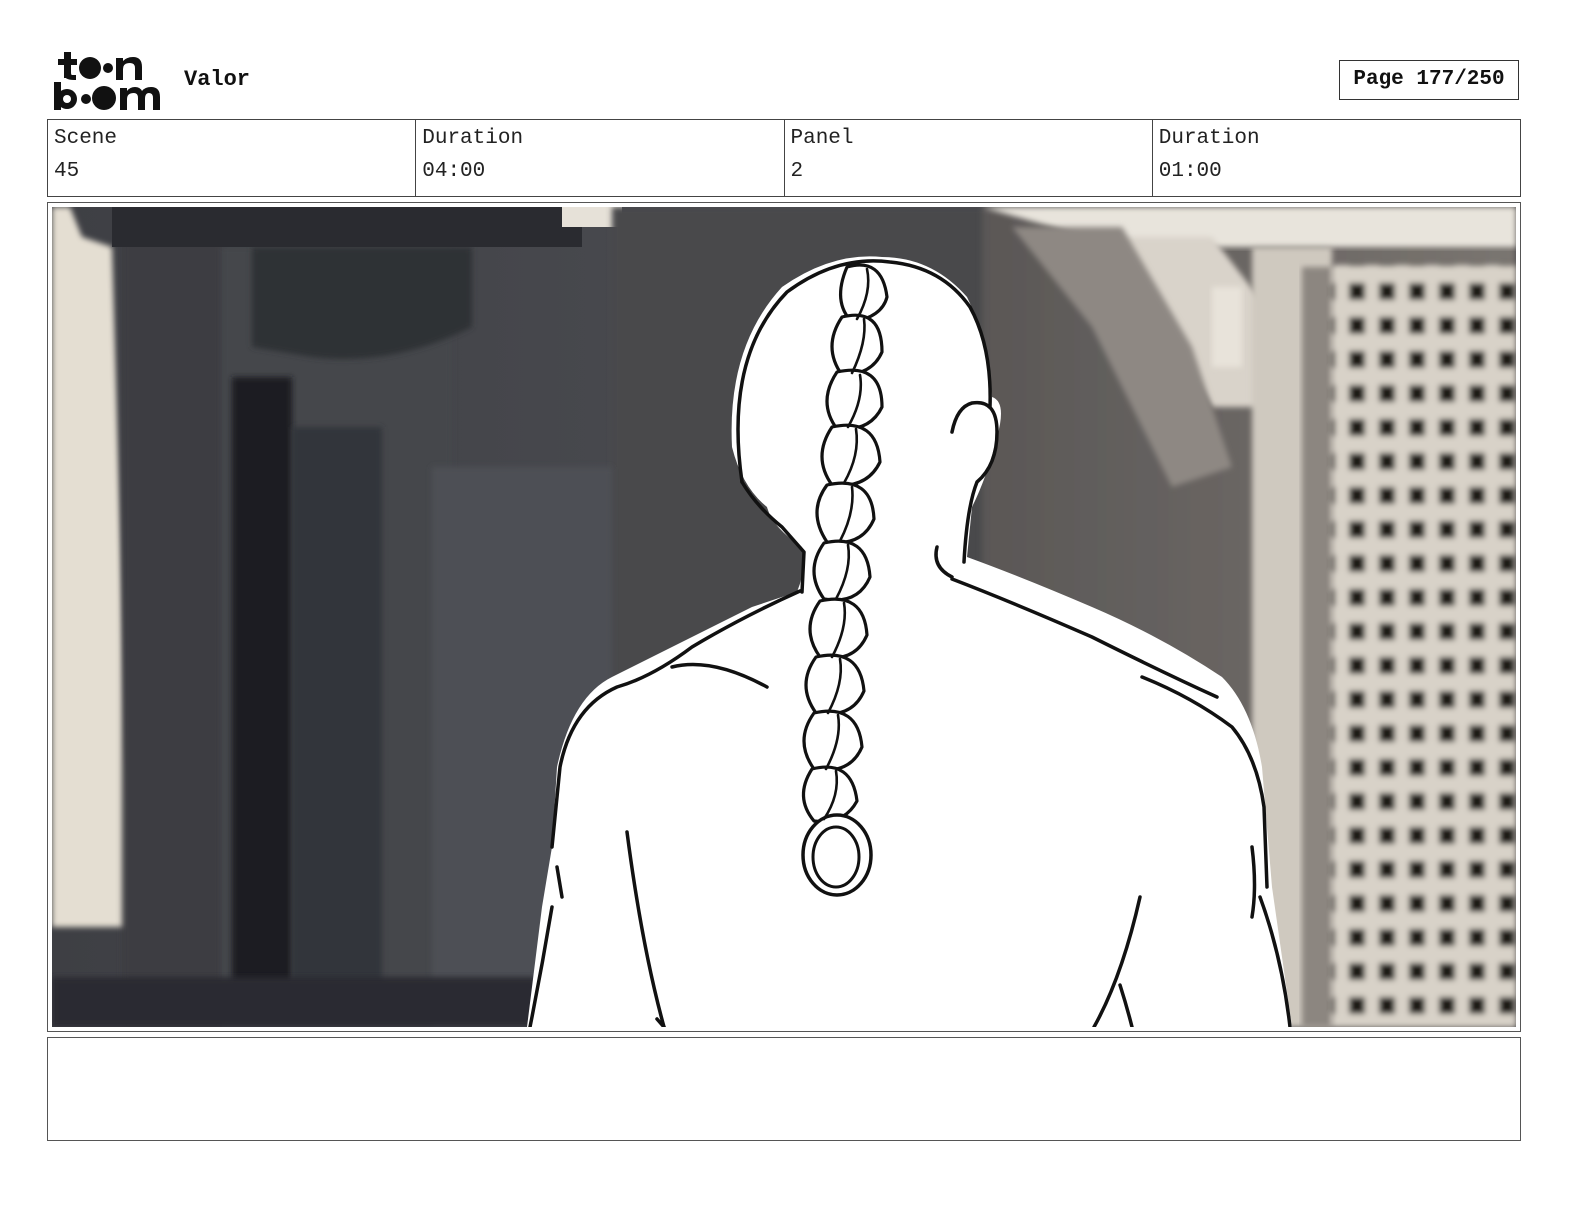 The width and height of the screenshot is (1584, 1224). What do you see at coordinates (1429, 80) in the screenshot?
I see `page-indicator: Page 177/250` at bounding box center [1429, 80].